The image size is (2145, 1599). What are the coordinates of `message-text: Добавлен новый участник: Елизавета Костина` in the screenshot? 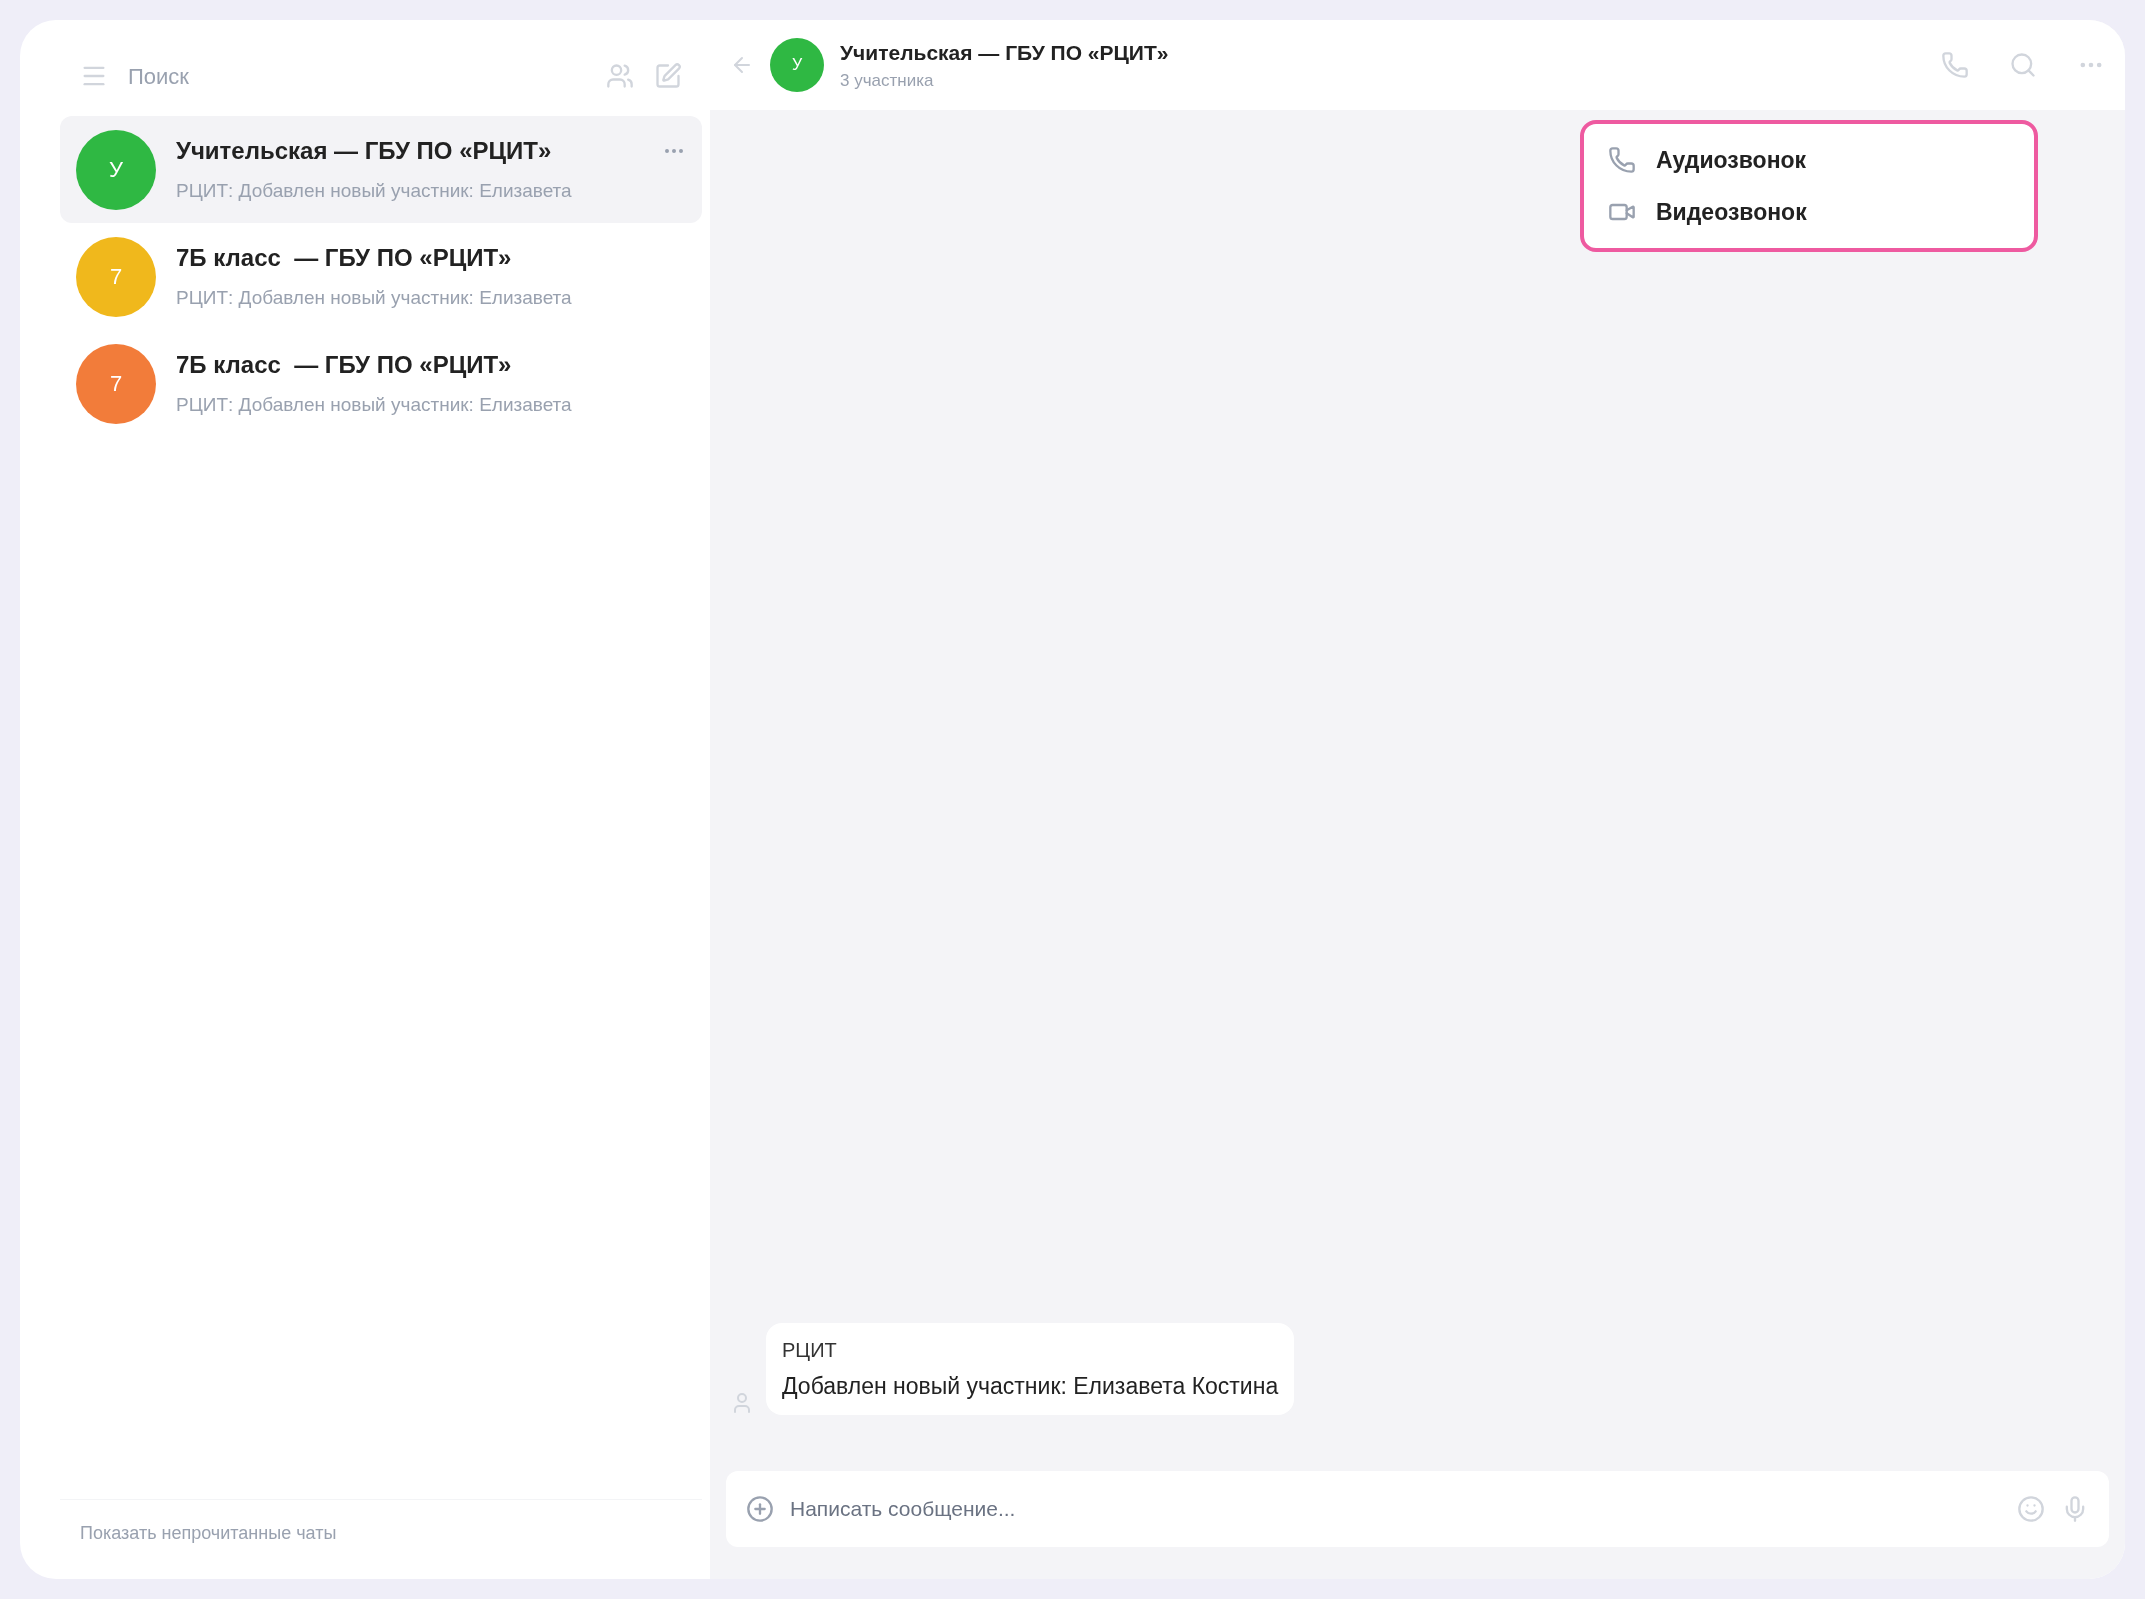 It's located at (1030, 1386).